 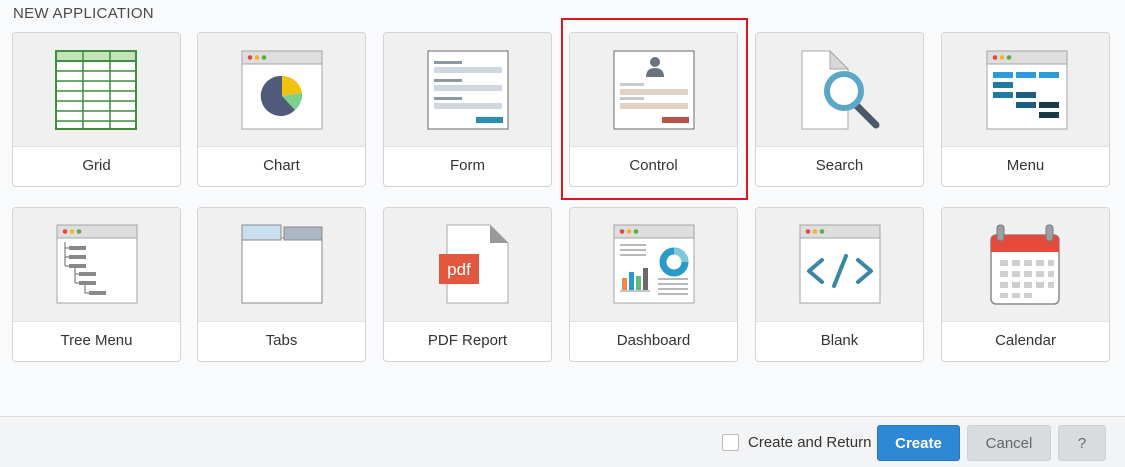 I want to click on calendar-icon, so click(x=1025, y=264).